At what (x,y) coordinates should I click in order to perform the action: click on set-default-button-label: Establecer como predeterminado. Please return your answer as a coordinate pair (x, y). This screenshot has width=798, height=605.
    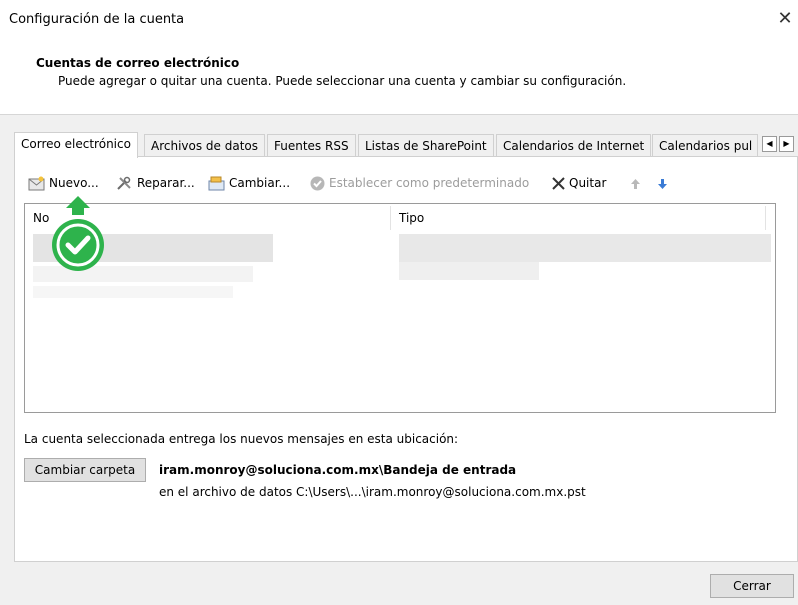
    Looking at the image, I should click on (429, 183).